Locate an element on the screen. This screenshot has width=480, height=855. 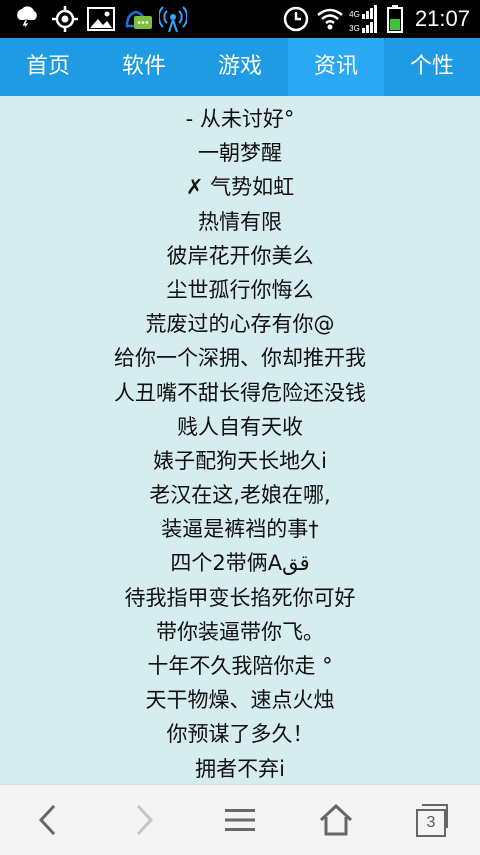
text-line: 老汉在这,老娘在哪, is located at coordinates (240, 495).